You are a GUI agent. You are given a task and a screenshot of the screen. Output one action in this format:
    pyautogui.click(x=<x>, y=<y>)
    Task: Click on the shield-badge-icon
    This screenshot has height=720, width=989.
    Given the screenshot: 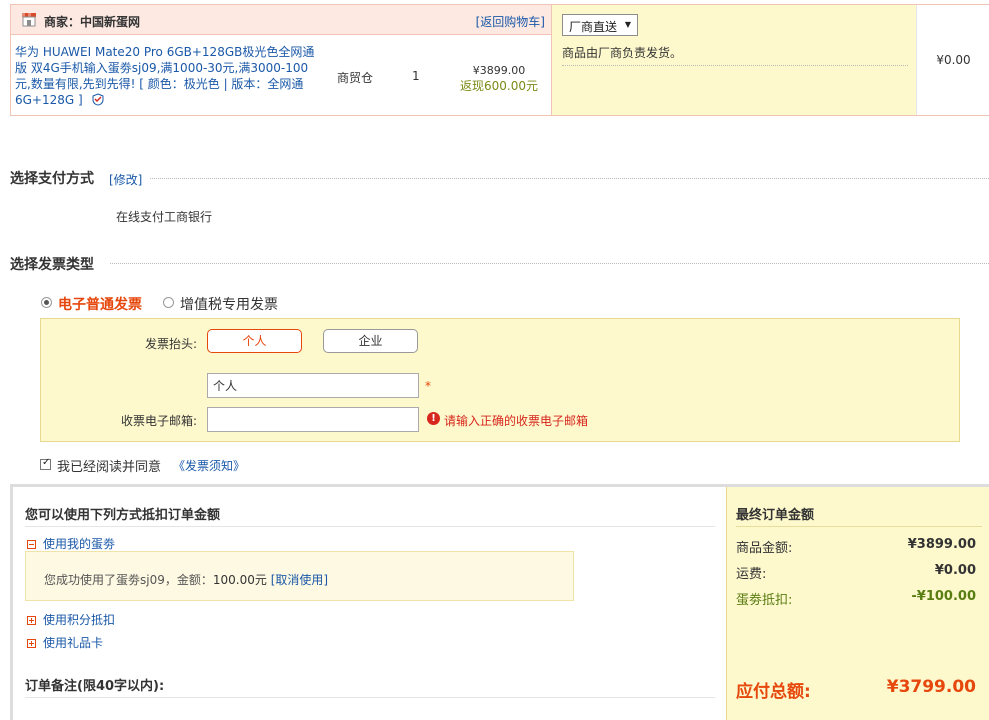 What is the action you would take?
    pyautogui.click(x=98, y=99)
    